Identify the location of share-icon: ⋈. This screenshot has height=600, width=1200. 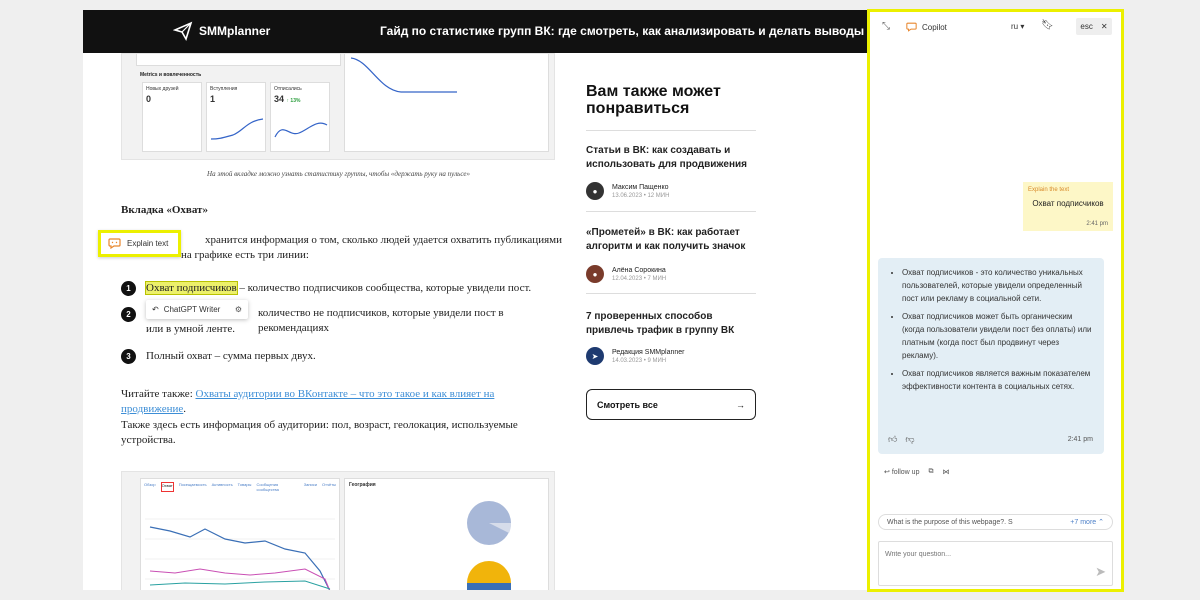
(945, 472).